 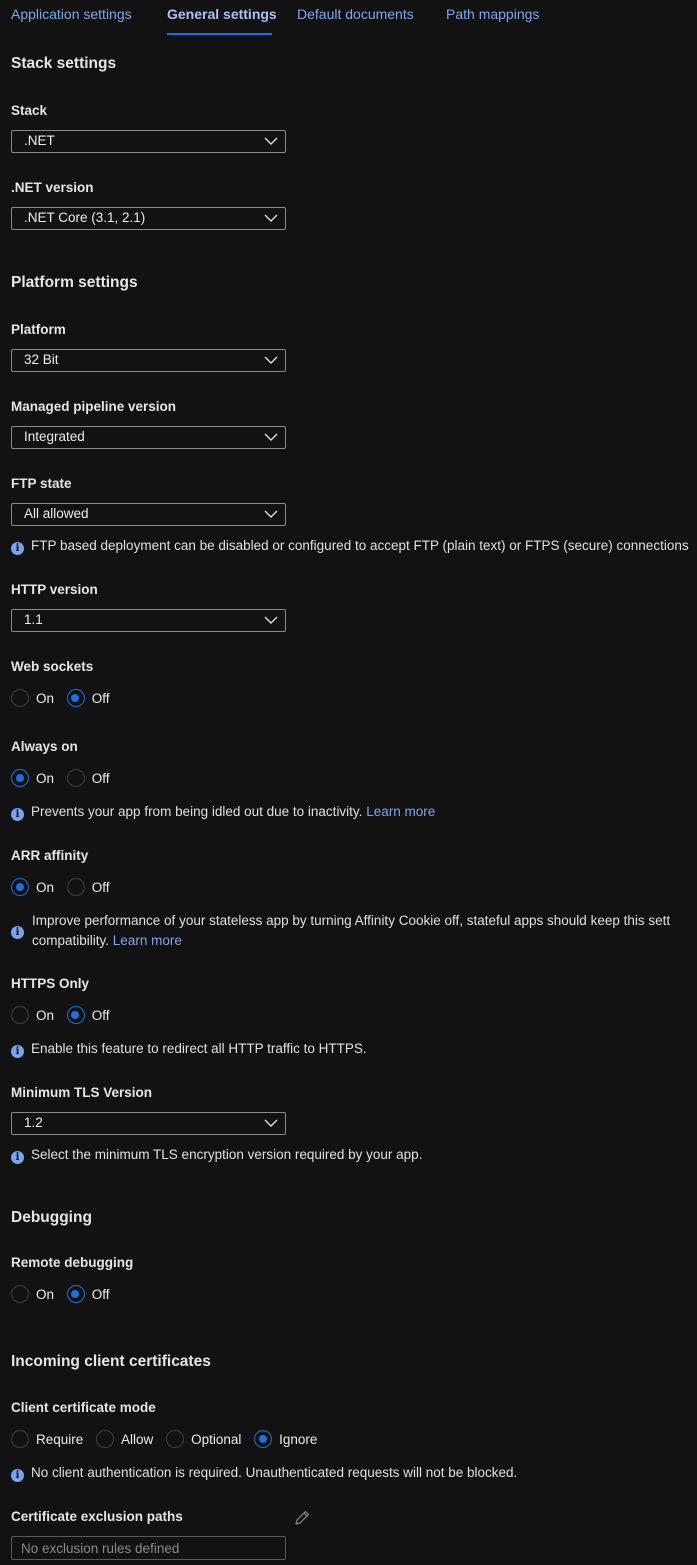 What do you see at coordinates (32, 1294) in the screenshot?
I see `remote-debugging-on-radio: On` at bounding box center [32, 1294].